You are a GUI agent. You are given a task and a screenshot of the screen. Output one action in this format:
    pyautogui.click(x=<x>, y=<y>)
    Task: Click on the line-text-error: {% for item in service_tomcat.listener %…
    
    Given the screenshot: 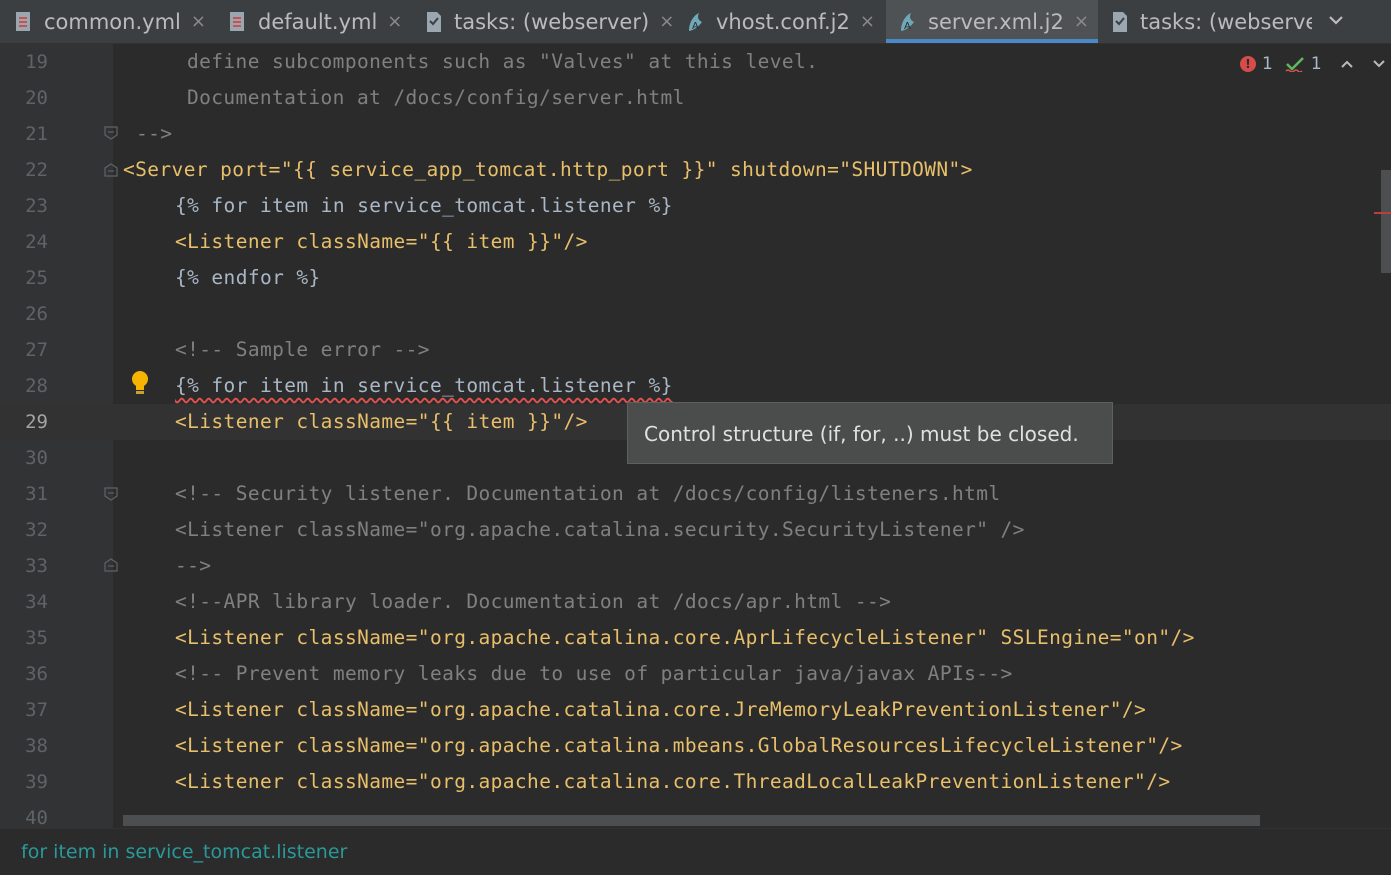 What is the action you would take?
    pyautogui.click(x=424, y=385)
    